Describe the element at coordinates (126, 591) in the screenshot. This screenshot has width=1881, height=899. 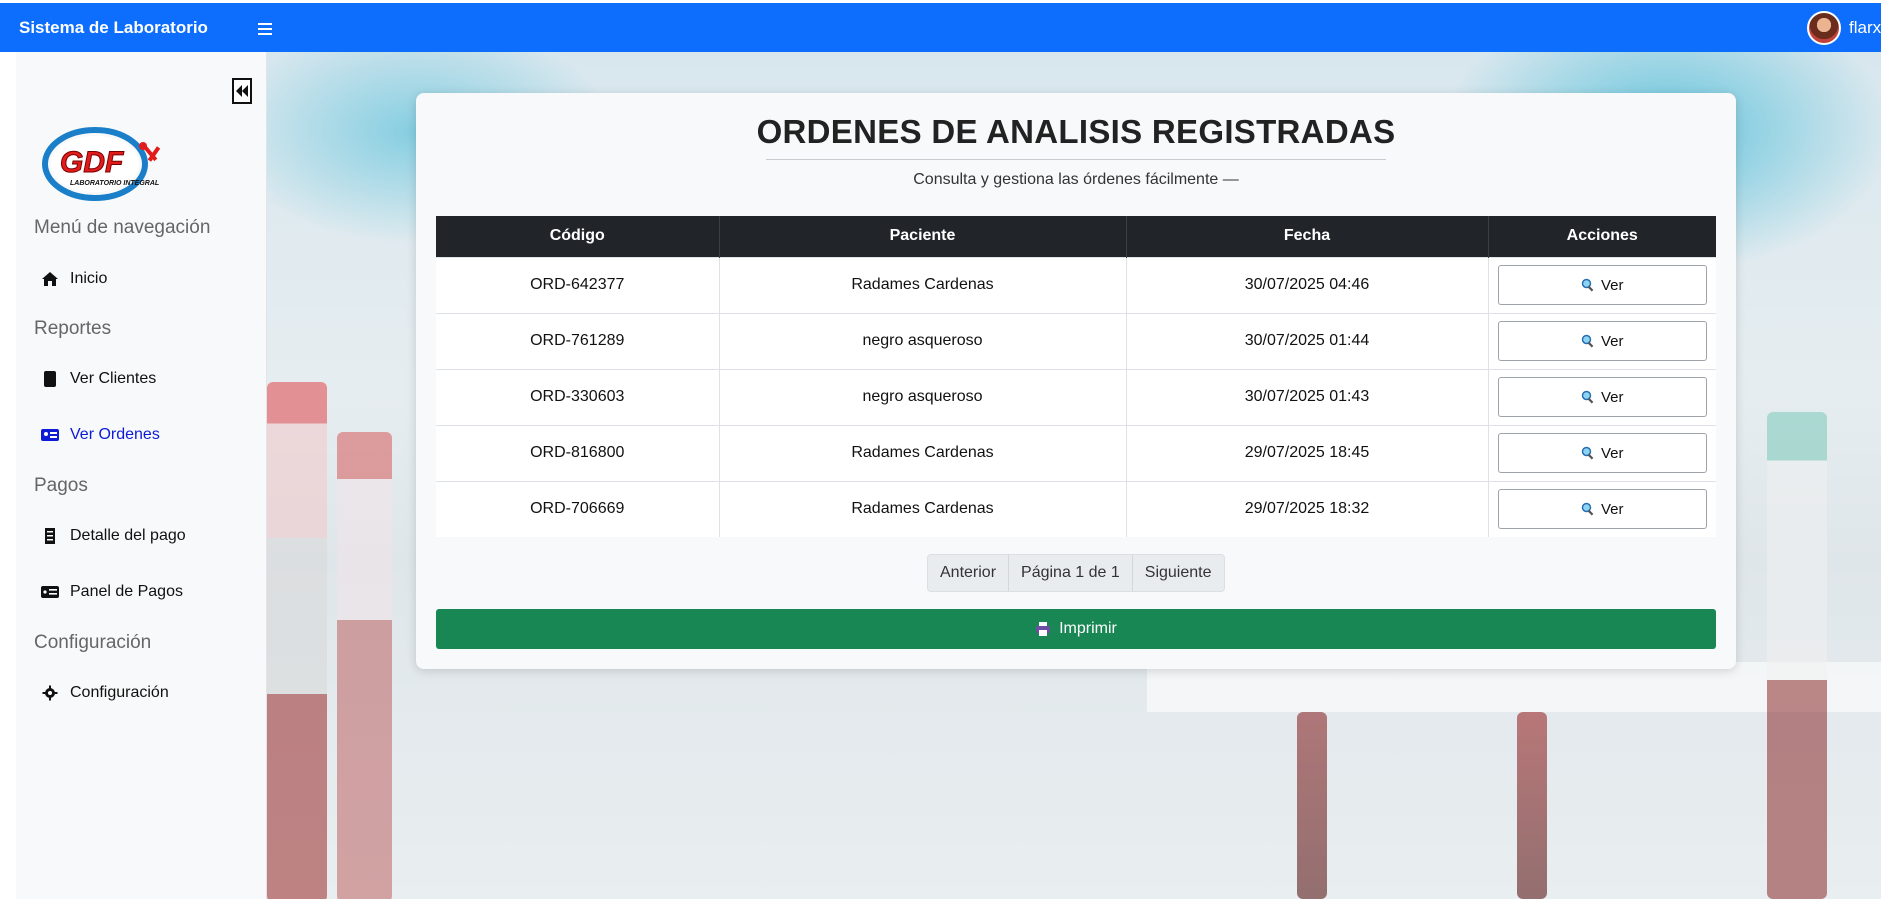
I see `sidebar-item-label: Panel de Pagos` at that location.